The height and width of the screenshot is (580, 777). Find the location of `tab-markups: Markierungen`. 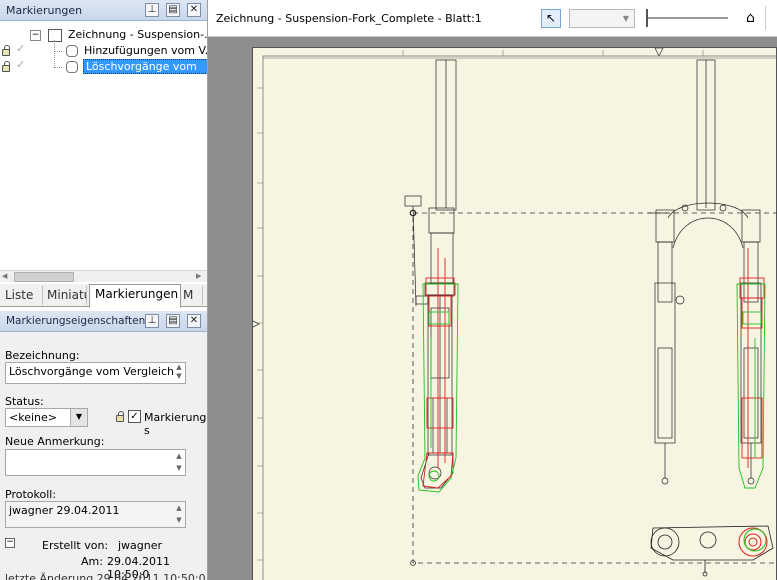

tab-markups: Markierungen is located at coordinates (135, 296).